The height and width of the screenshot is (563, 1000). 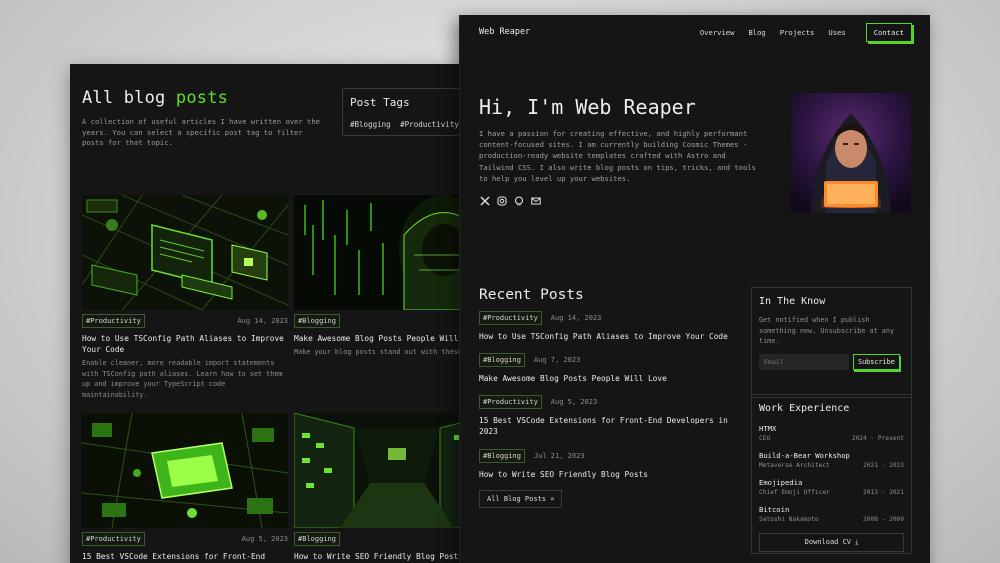 What do you see at coordinates (717, 32) in the screenshot?
I see `nav-overview: Overview` at bounding box center [717, 32].